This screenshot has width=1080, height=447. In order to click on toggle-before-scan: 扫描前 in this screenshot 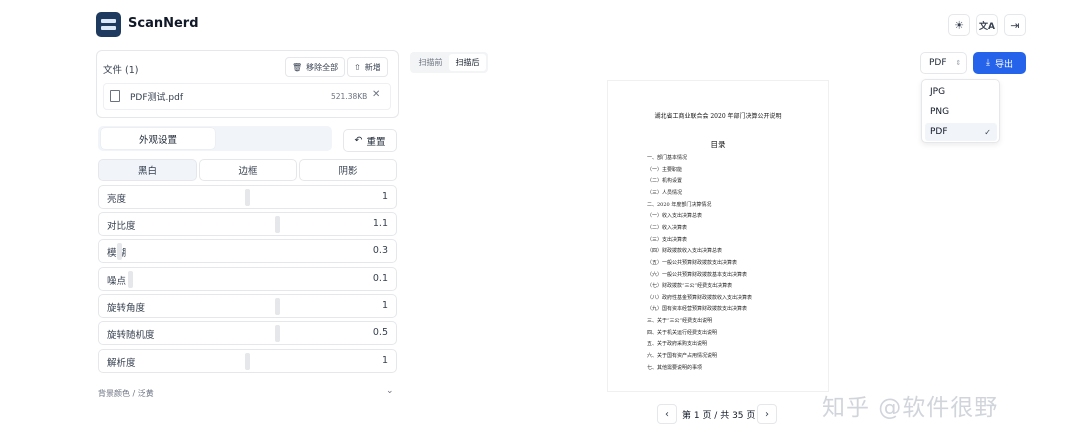, I will do `click(430, 62)`.